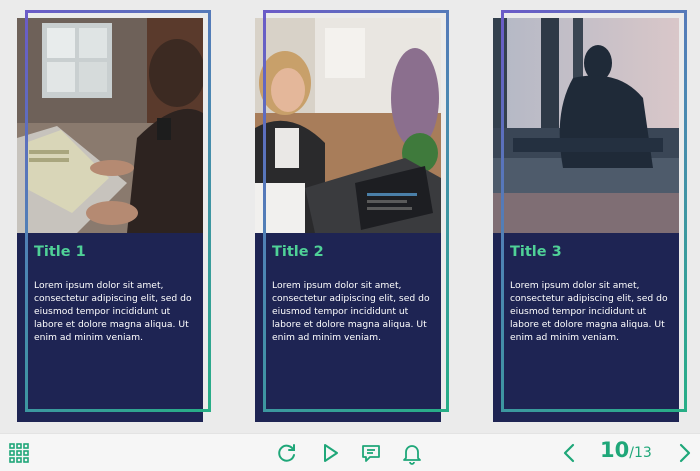 The image size is (700, 471). Describe the element at coordinates (60, 252) in the screenshot. I see `card-title: Title 1` at that location.